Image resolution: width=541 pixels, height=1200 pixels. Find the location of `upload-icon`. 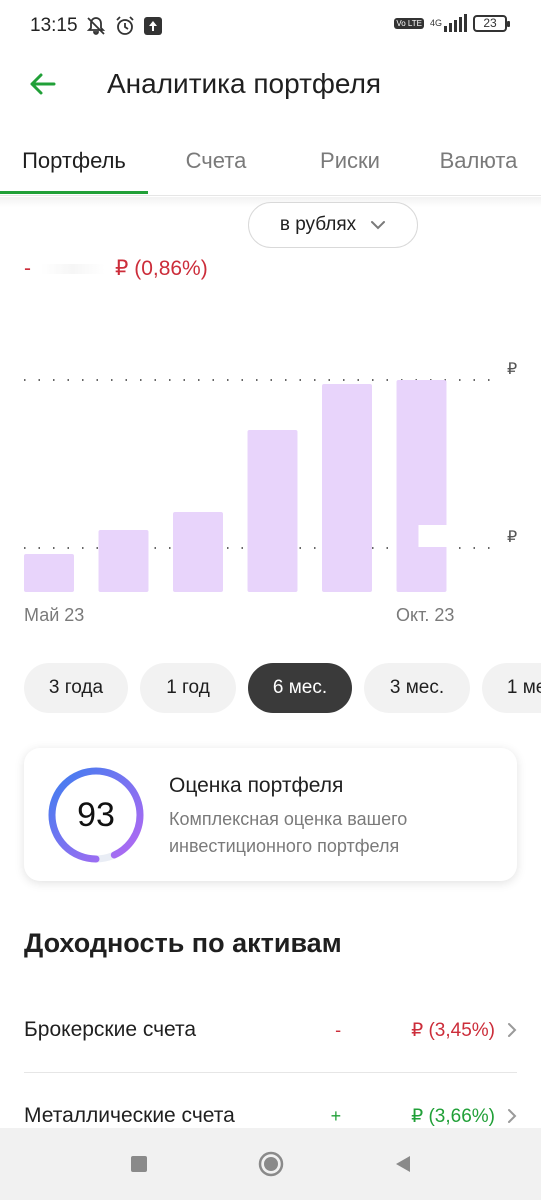

upload-icon is located at coordinates (152, 26).